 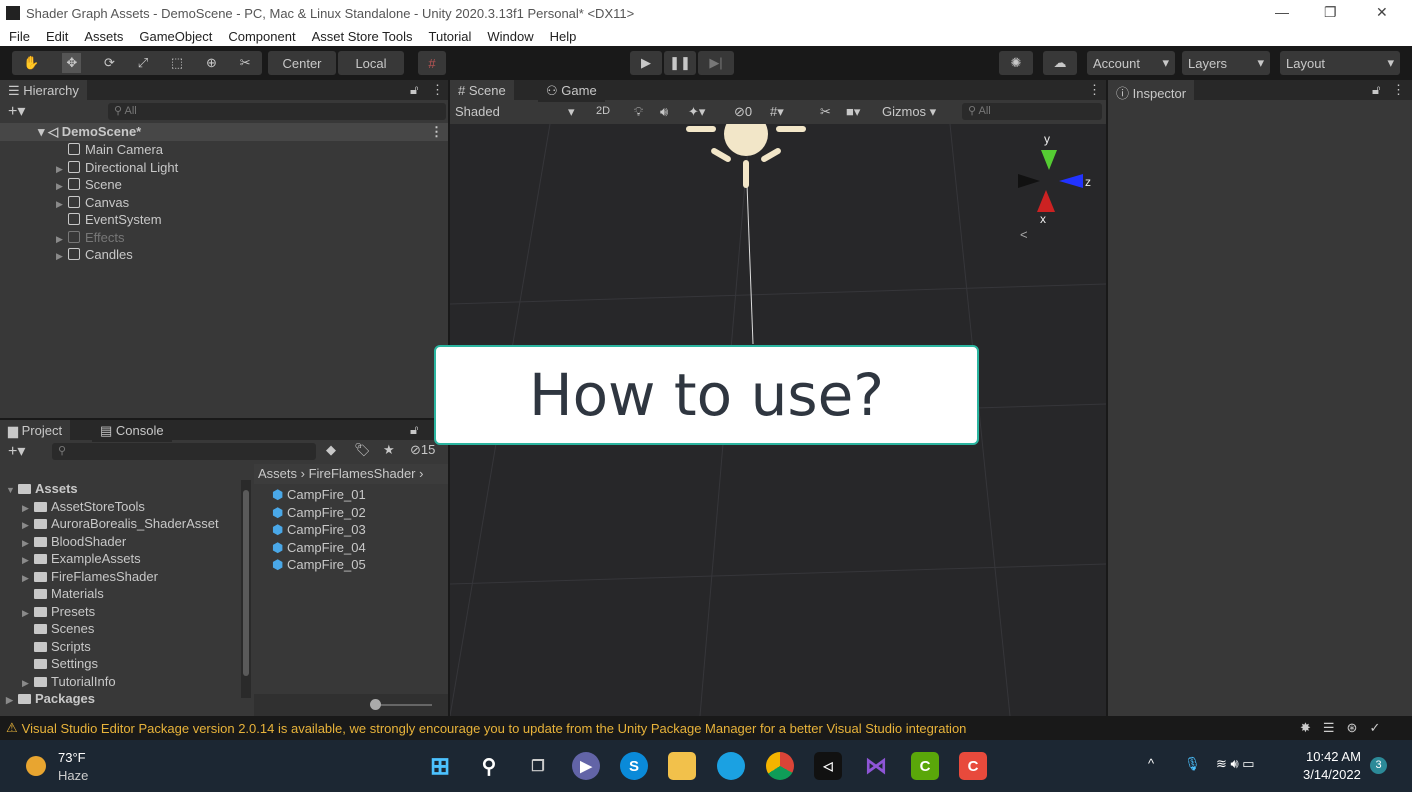 What do you see at coordinates (117, 168) in the screenshot?
I see `hierarchy-item: ▶ Directional Light` at bounding box center [117, 168].